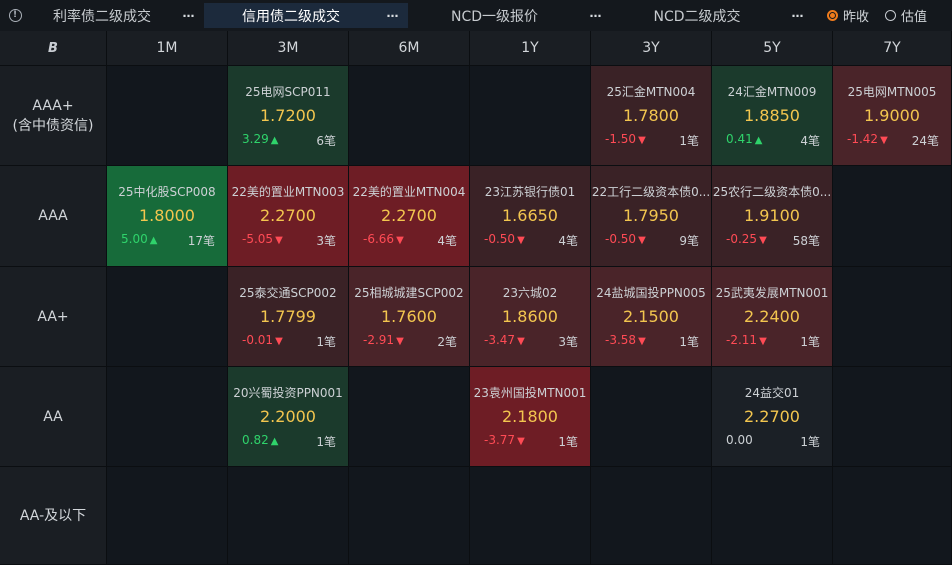 This screenshot has height=565, width=952. What do you see at coordinates (201, 241) in the screenshot?
I see `trade-count: 17笔` at bounding box center [201, 241].